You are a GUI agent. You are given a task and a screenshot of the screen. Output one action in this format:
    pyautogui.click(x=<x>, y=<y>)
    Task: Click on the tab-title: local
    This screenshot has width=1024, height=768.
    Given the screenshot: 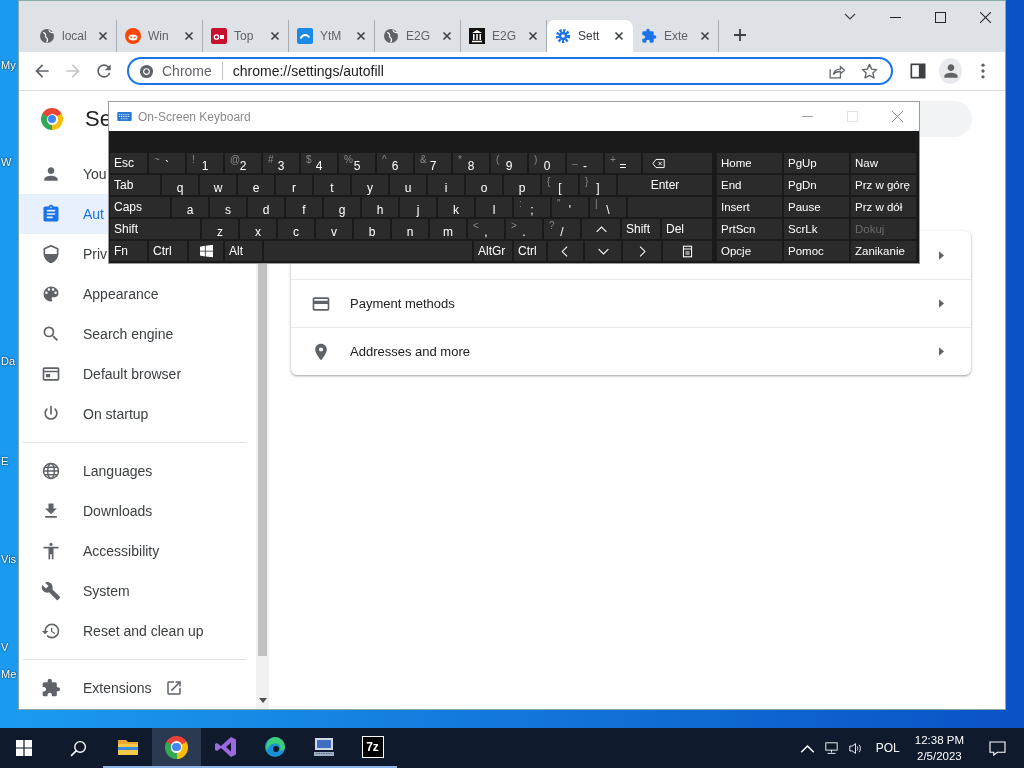 What is the action you would take?
    pyautogui.click(x=75, y=36)
    